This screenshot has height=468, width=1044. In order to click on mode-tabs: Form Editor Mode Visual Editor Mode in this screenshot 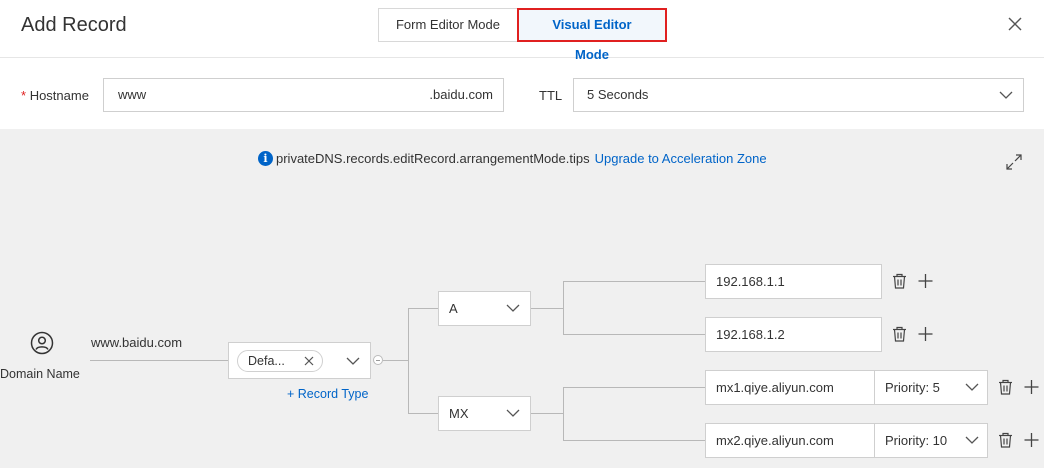, I will do `click(522, 35)`.